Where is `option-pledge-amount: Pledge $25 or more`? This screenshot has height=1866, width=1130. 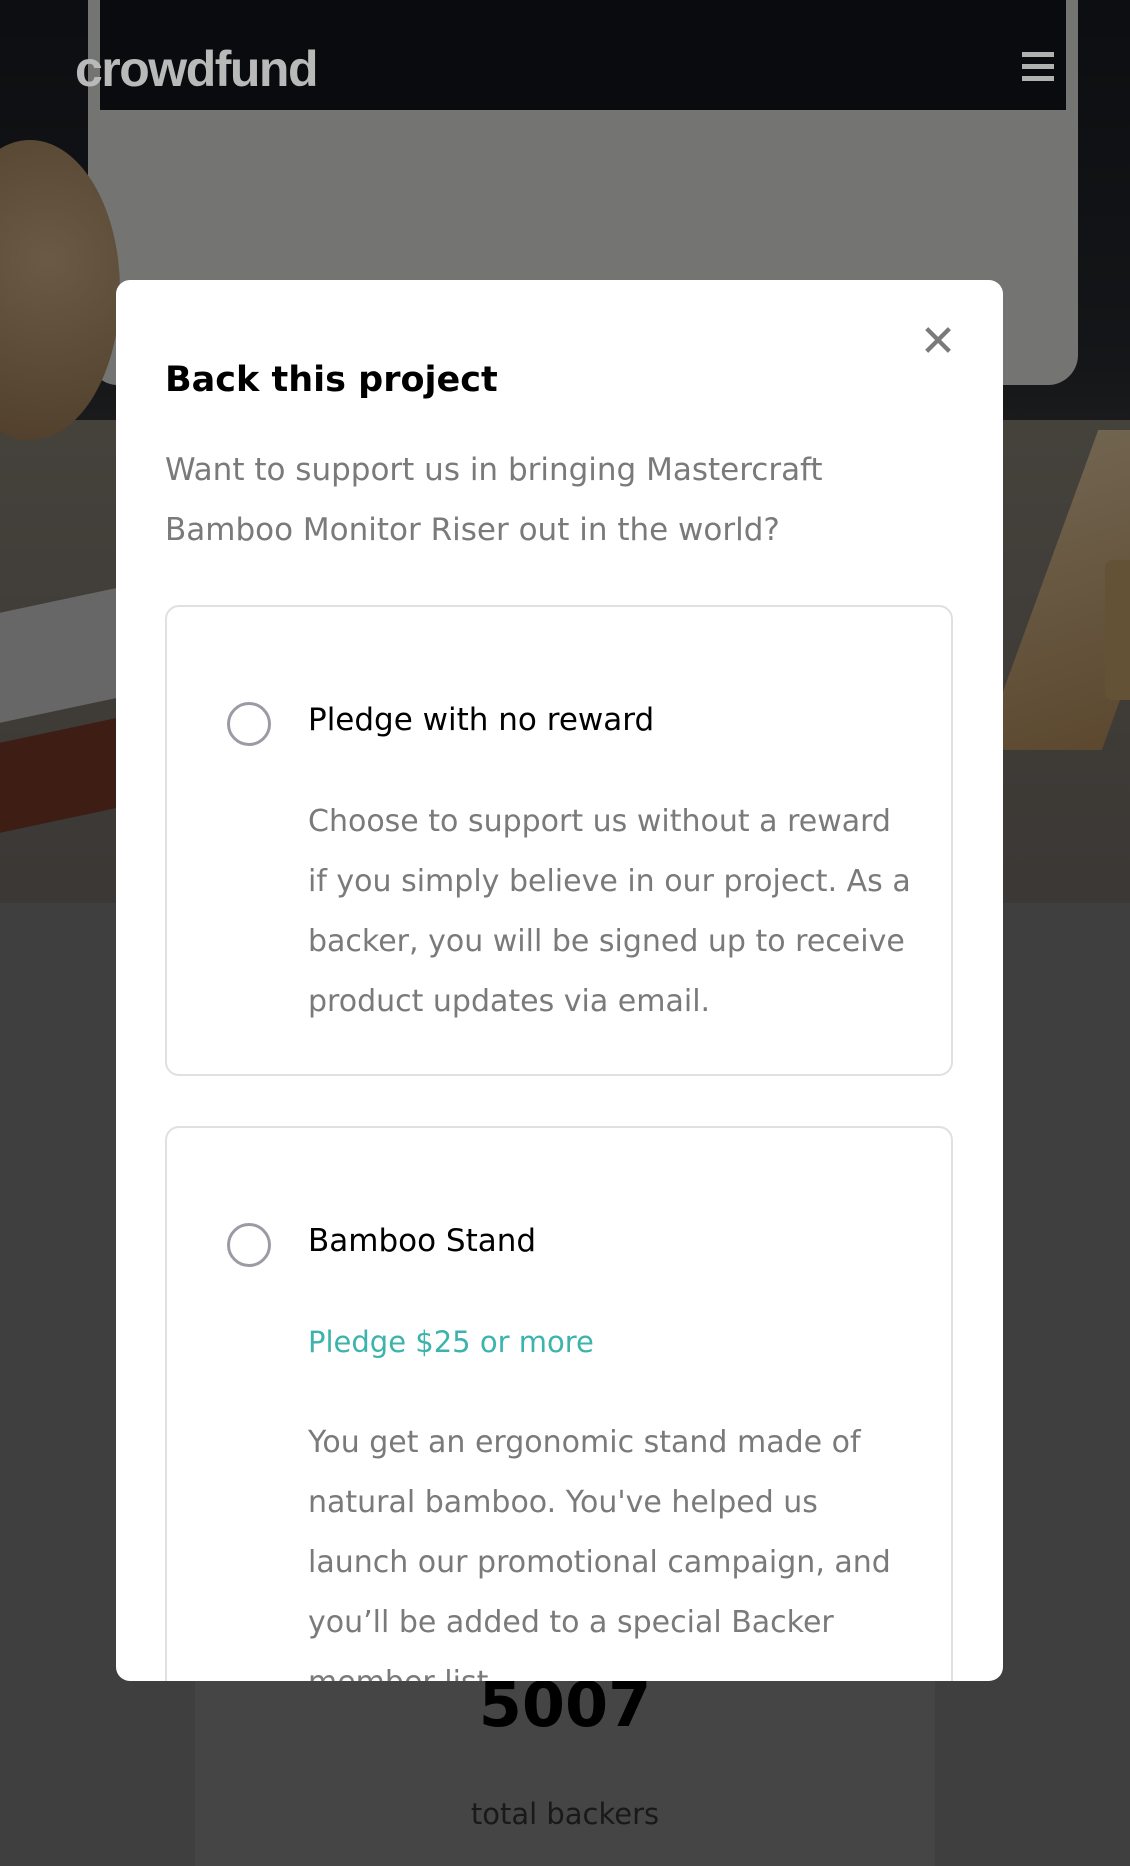 option-pledge-amount: Pledge $25 or more is located at coordinates (451, 1342).